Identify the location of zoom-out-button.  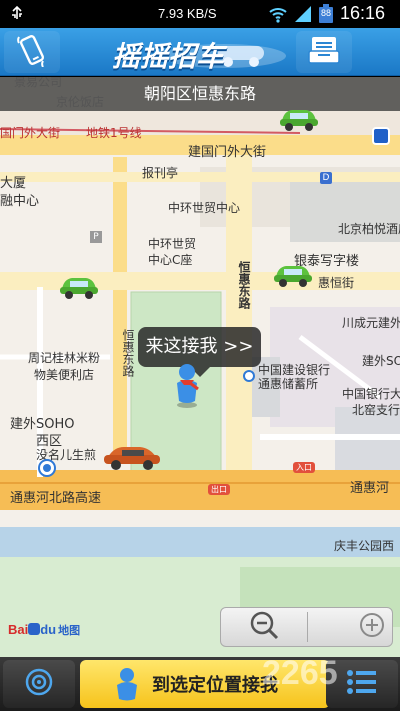
(264, 627).